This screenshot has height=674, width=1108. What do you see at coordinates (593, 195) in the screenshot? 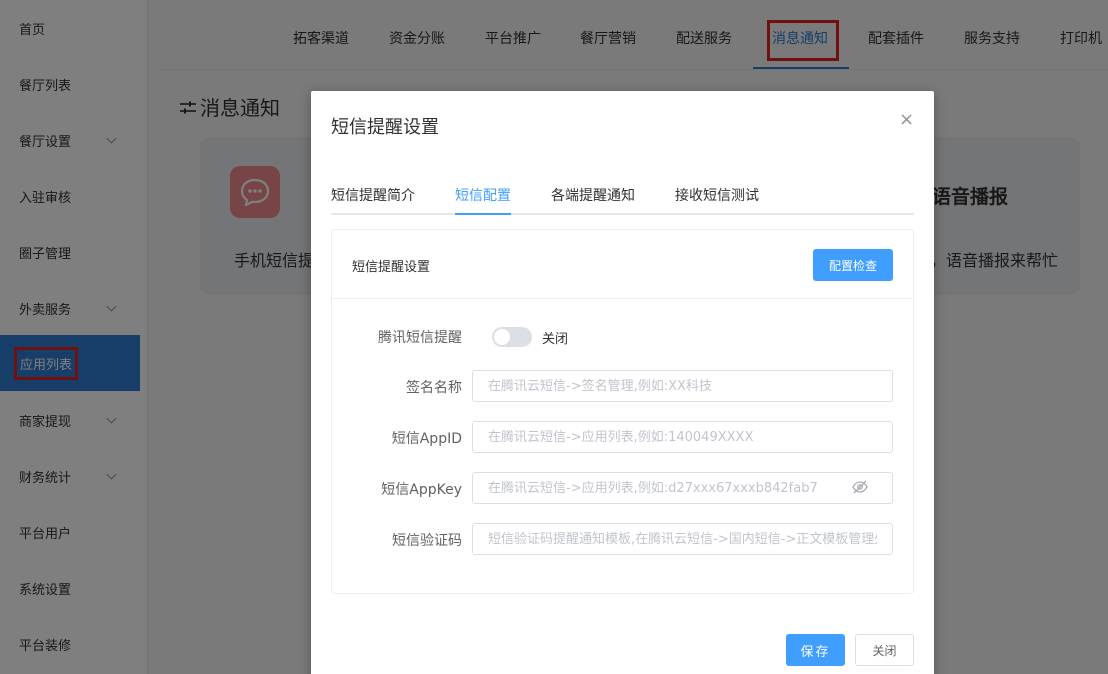
I see `tab-endpoint-notifications: 各端提醒通知` at bounding box center [593, 195].